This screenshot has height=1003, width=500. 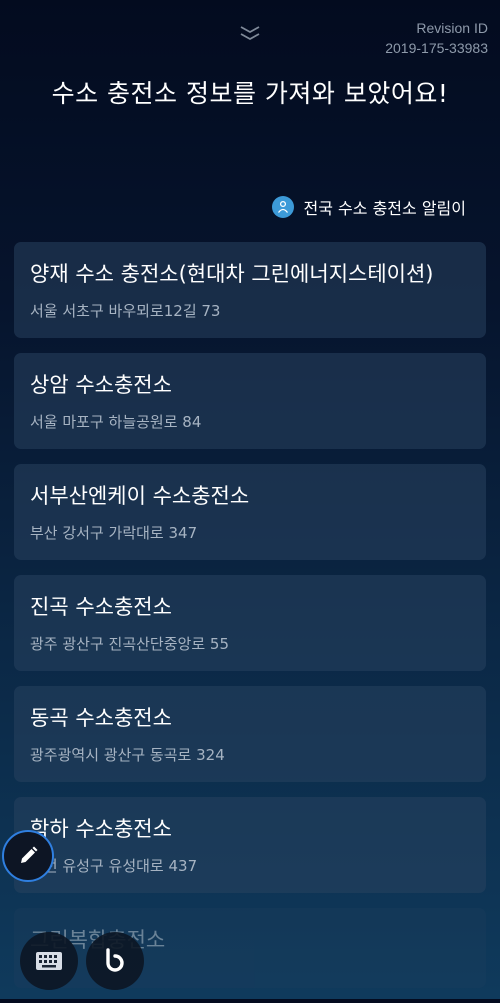 I want to click on station-name: 학하 수소충전소, so click(x=101, y=829).